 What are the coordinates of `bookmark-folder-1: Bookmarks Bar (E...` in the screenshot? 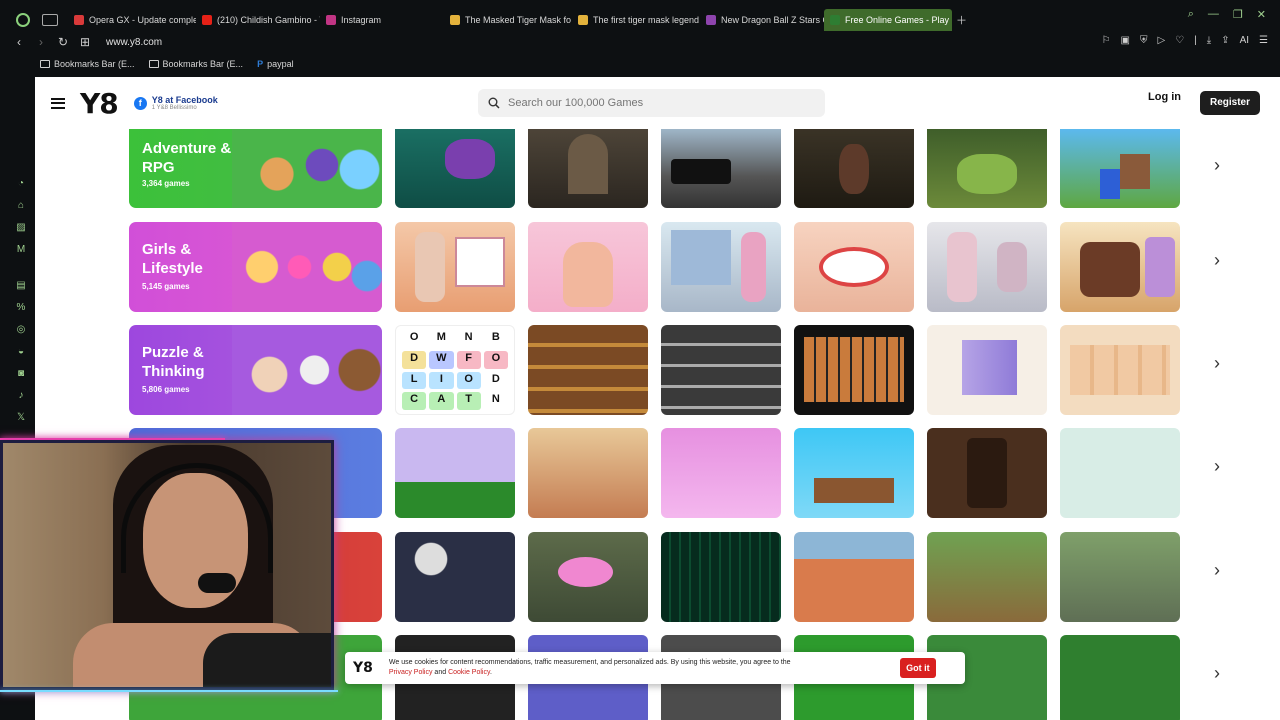 It's located at (87, 64).